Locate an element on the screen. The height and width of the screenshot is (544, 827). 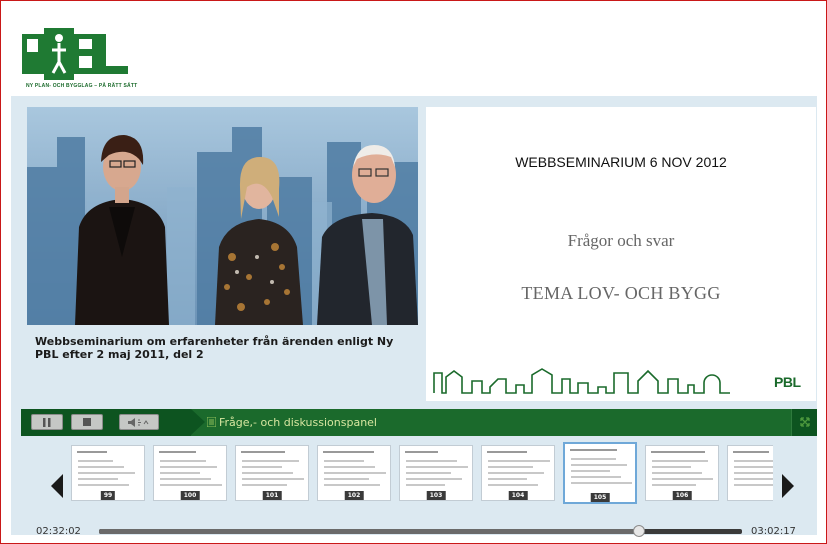
total-time: 03:02:17 is located at coordinates (773, 531).